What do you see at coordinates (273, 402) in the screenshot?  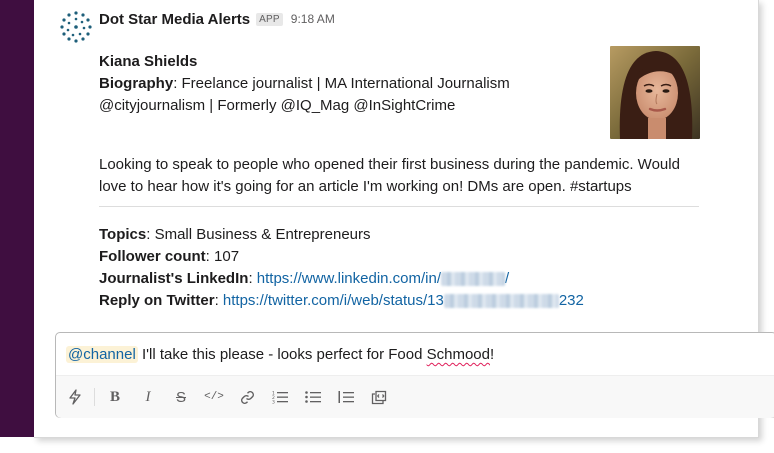 I see `svg-text: 3` at bounding box center [273, 402].